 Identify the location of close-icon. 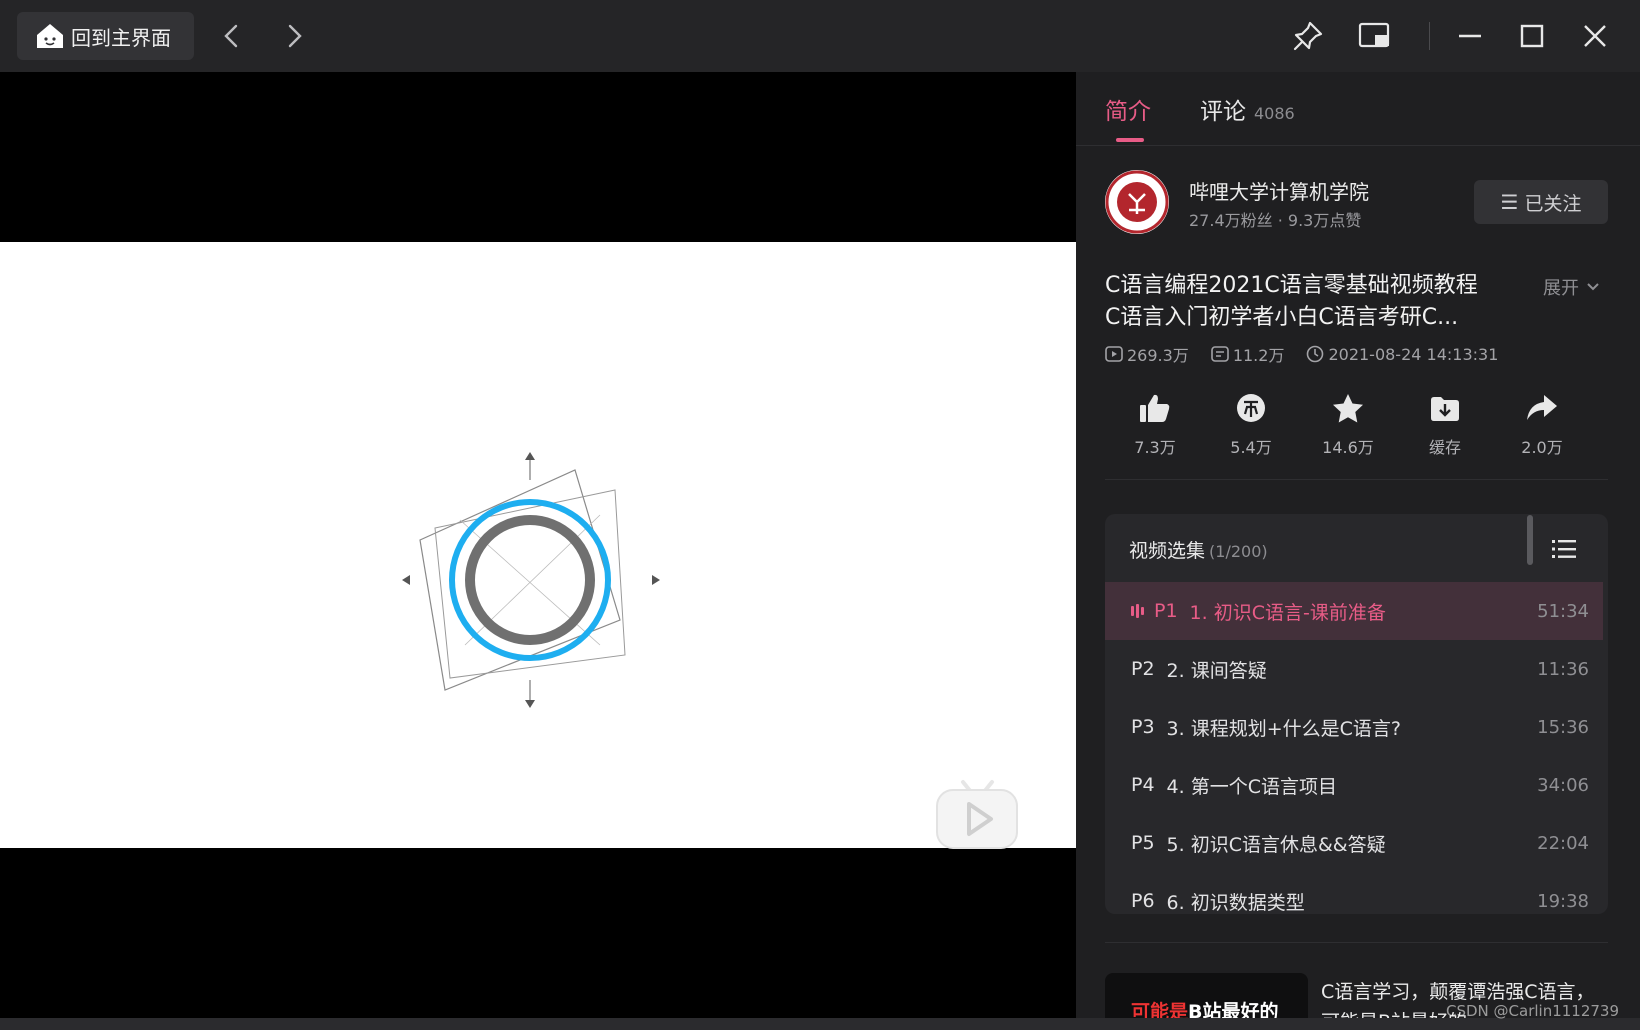
(1595, 36).